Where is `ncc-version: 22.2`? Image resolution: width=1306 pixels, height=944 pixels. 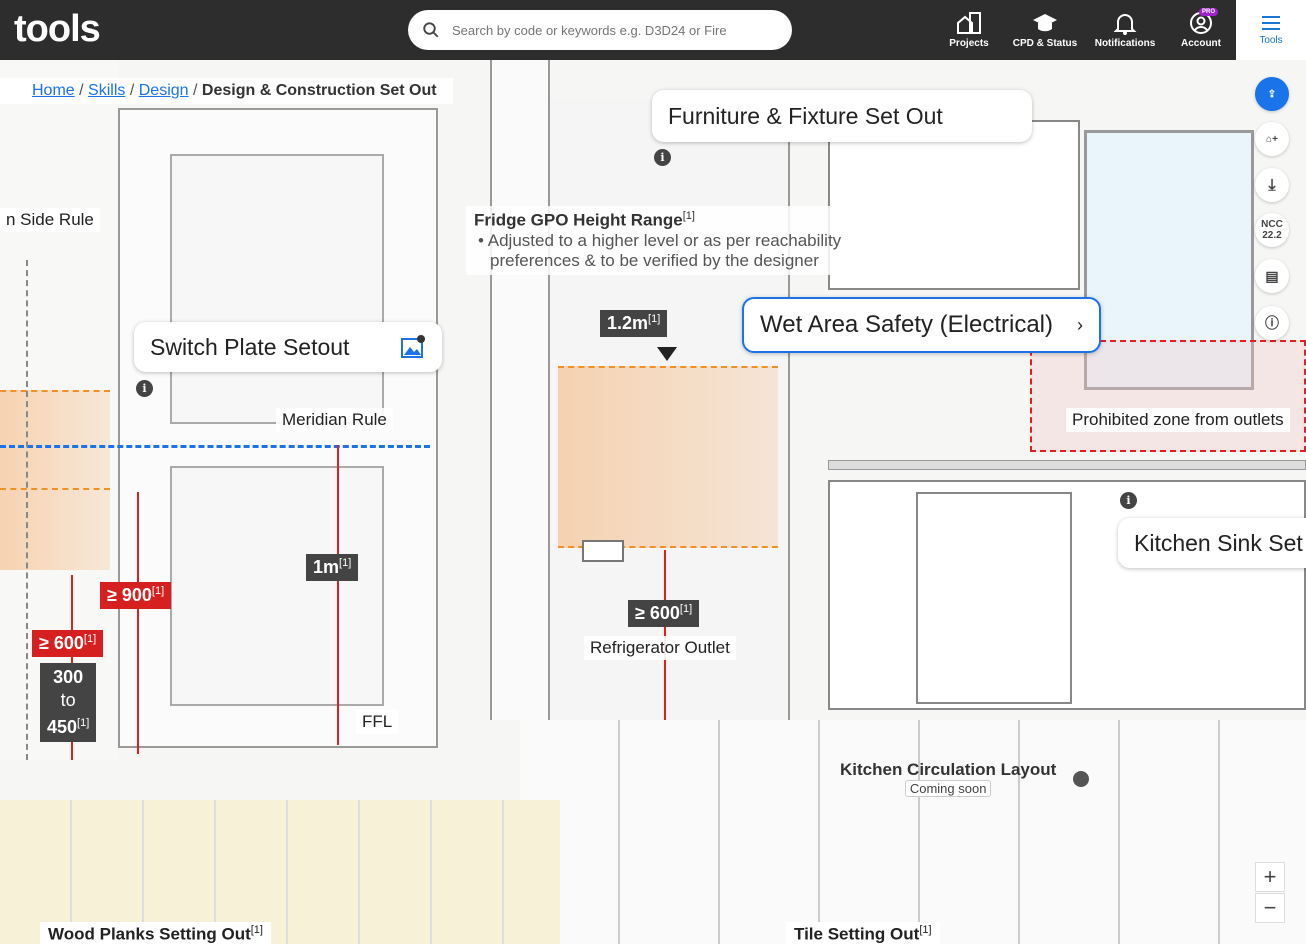
ncc-version: 22.2 is located at coordinates (1272, 235).